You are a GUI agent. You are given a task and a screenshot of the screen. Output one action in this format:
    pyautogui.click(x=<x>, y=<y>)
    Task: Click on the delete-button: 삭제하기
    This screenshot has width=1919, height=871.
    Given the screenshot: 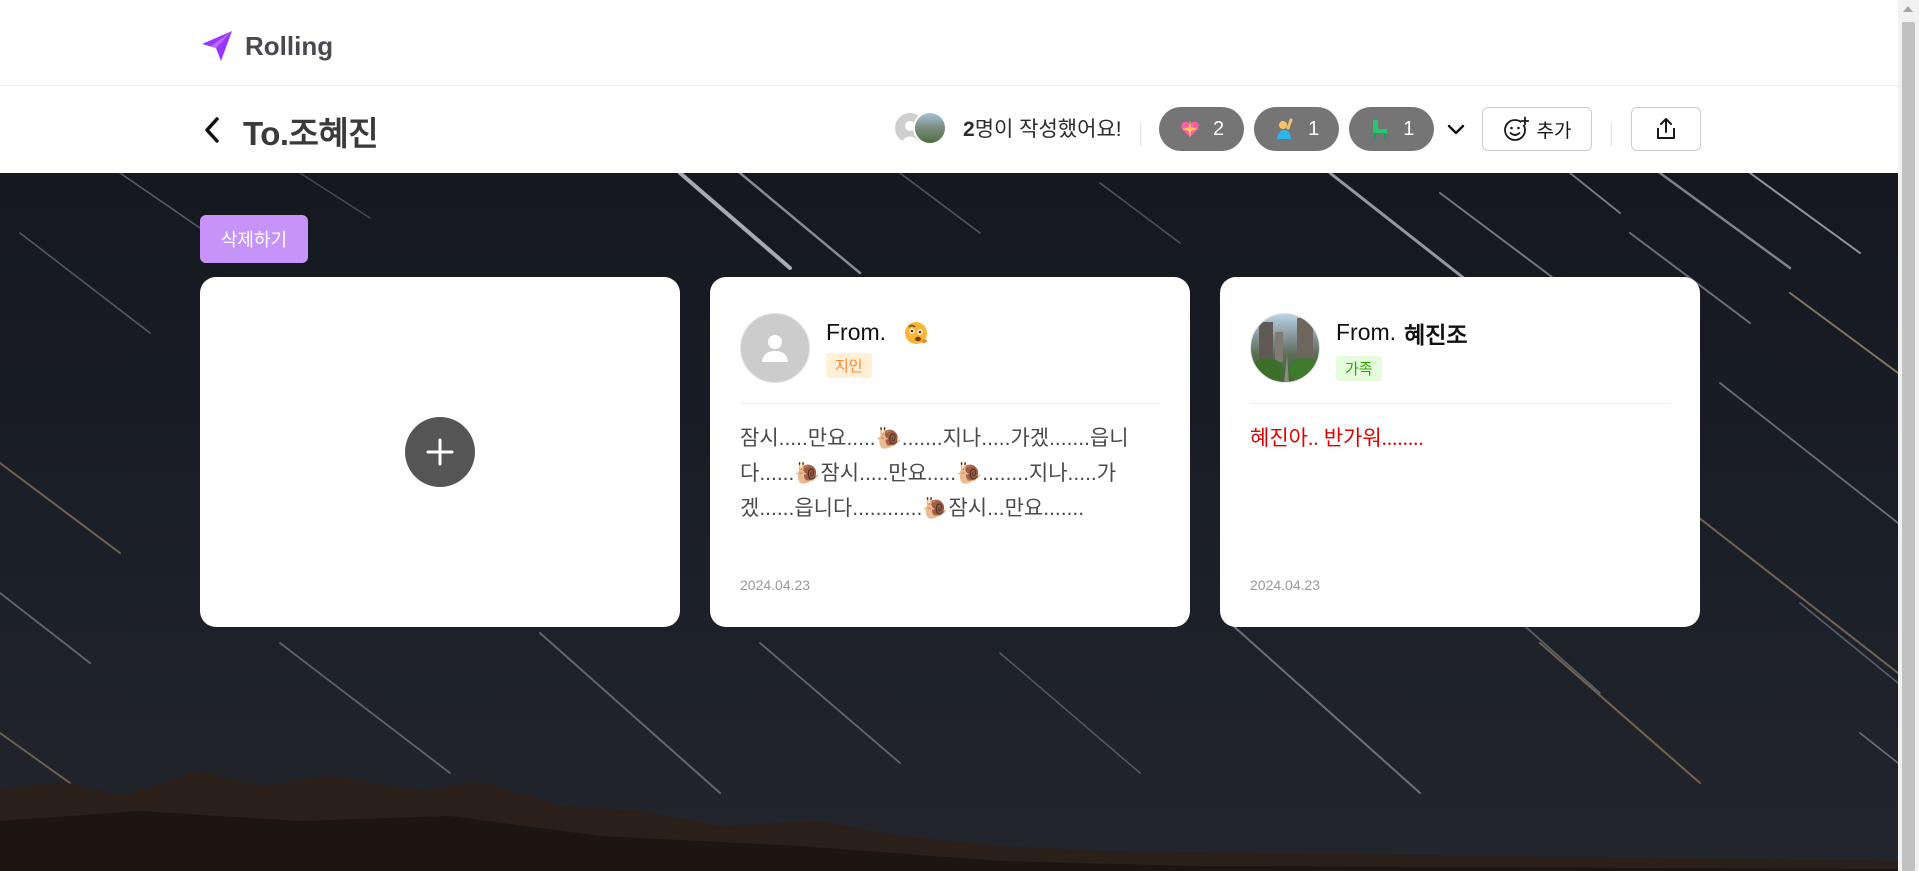 What is the action you would take?
    pyautogui.click(x=254, y=239)
    